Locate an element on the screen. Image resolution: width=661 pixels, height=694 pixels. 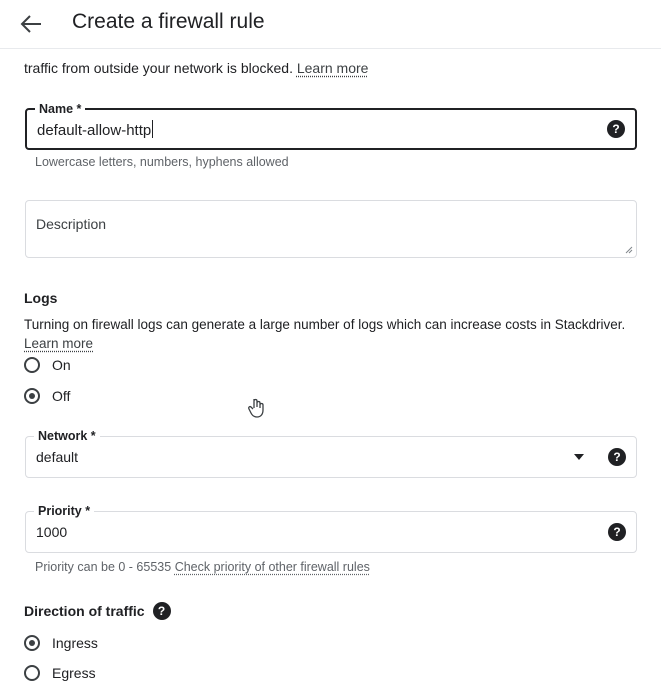
arrow-back-icon is located at coordinates (30, 24).